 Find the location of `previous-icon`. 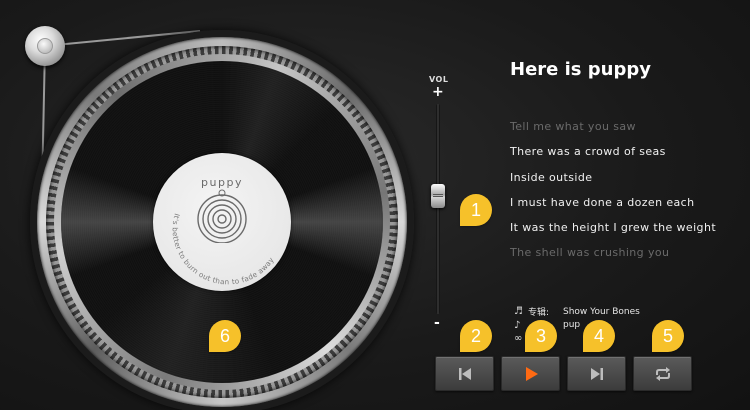

previous-icon is located at coordinates (464, 373).